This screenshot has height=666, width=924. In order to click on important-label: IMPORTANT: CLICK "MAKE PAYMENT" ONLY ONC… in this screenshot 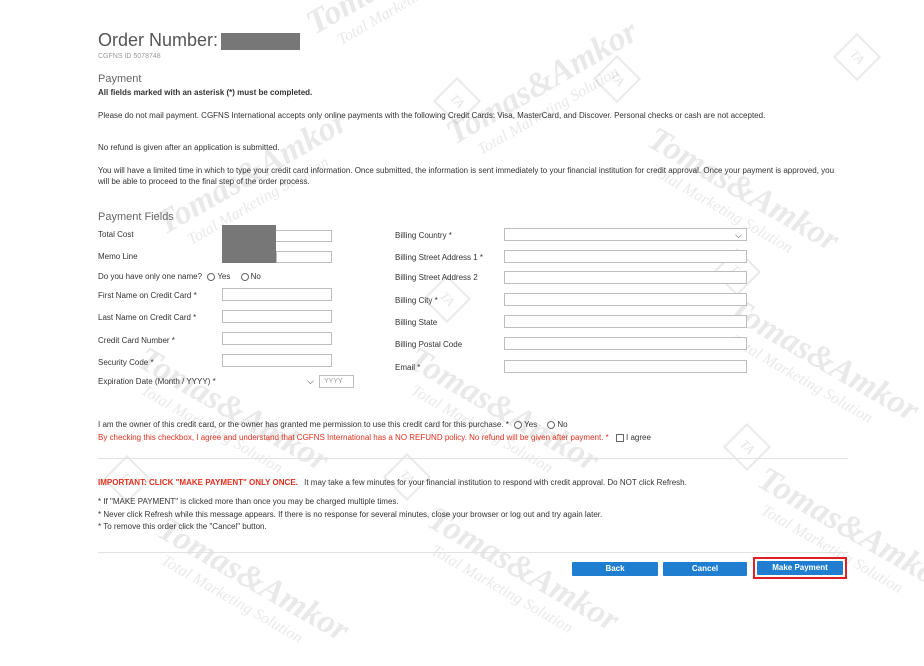, I will do `click(198, 482)`.